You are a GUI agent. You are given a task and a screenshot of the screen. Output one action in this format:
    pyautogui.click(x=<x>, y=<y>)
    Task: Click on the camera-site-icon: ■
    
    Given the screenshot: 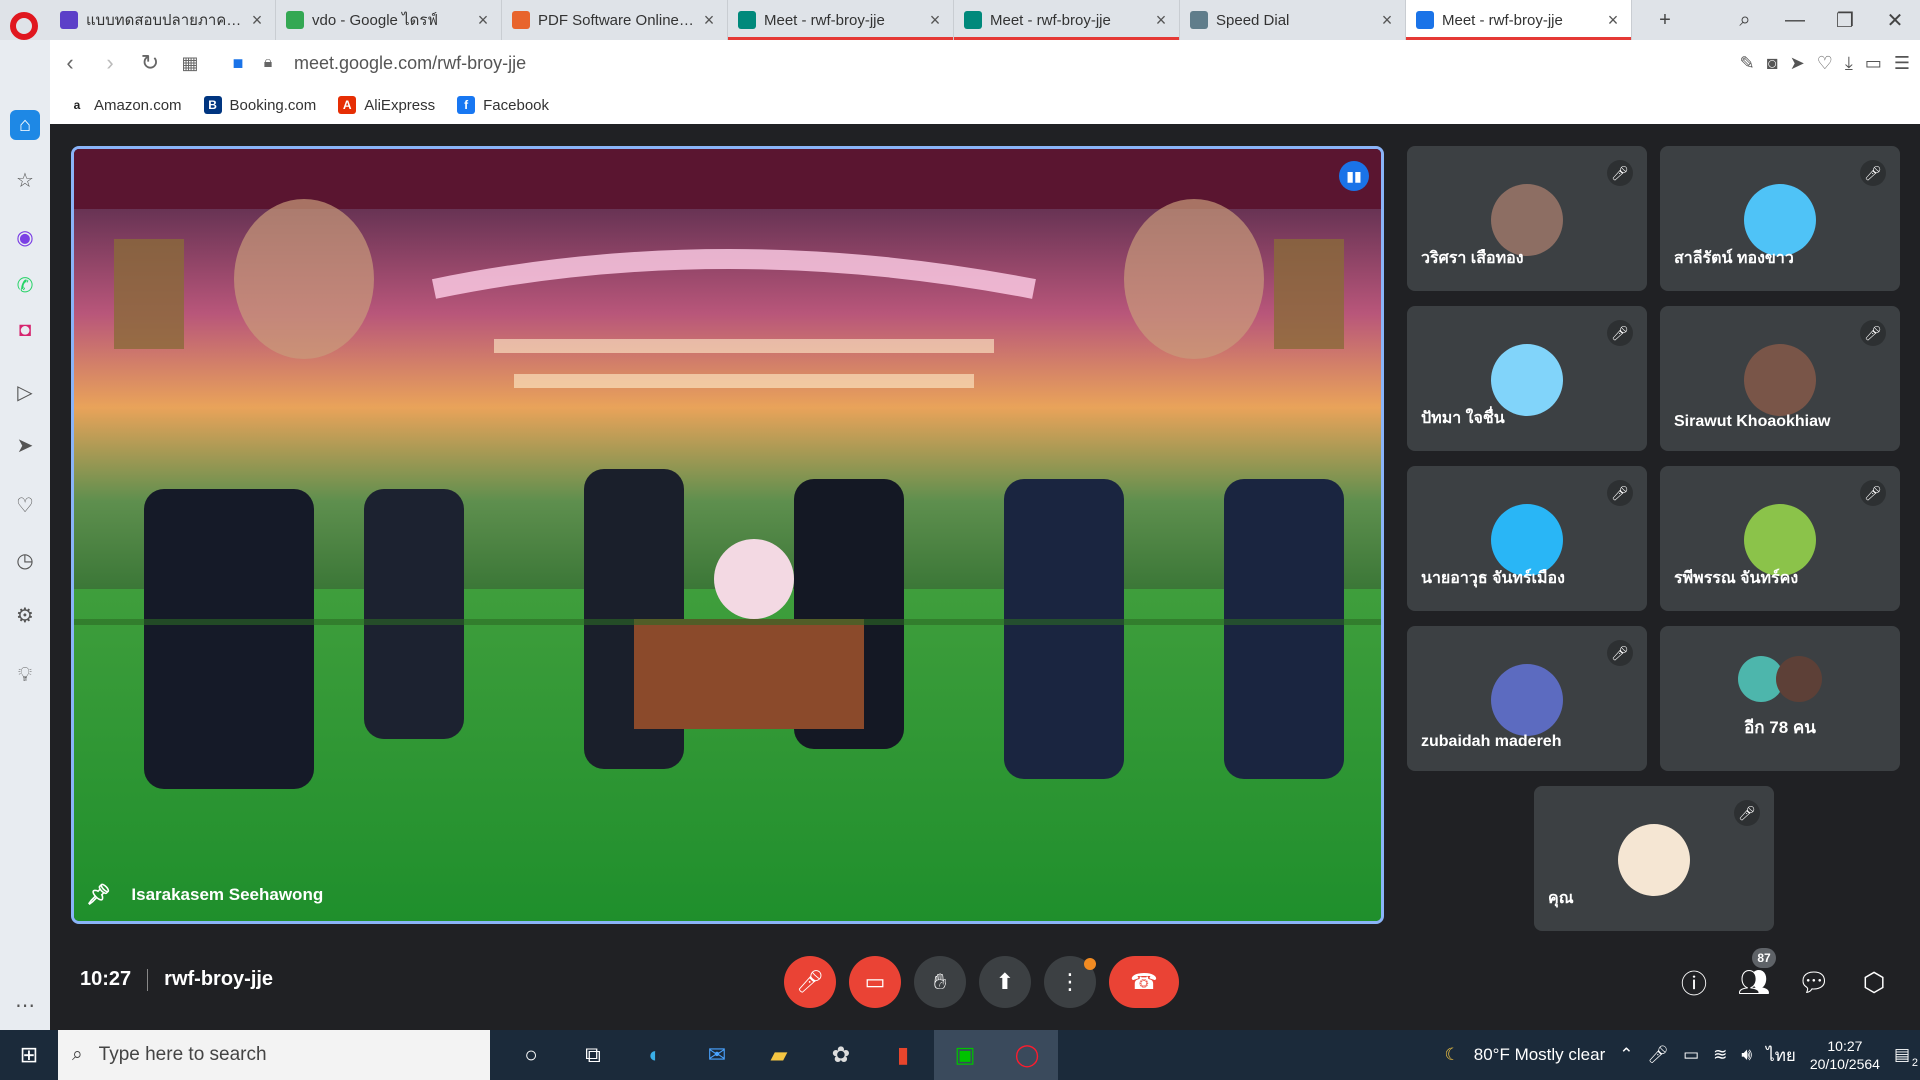 What is the action you would take?
    pyautogui.click(x=238, y=63)
    